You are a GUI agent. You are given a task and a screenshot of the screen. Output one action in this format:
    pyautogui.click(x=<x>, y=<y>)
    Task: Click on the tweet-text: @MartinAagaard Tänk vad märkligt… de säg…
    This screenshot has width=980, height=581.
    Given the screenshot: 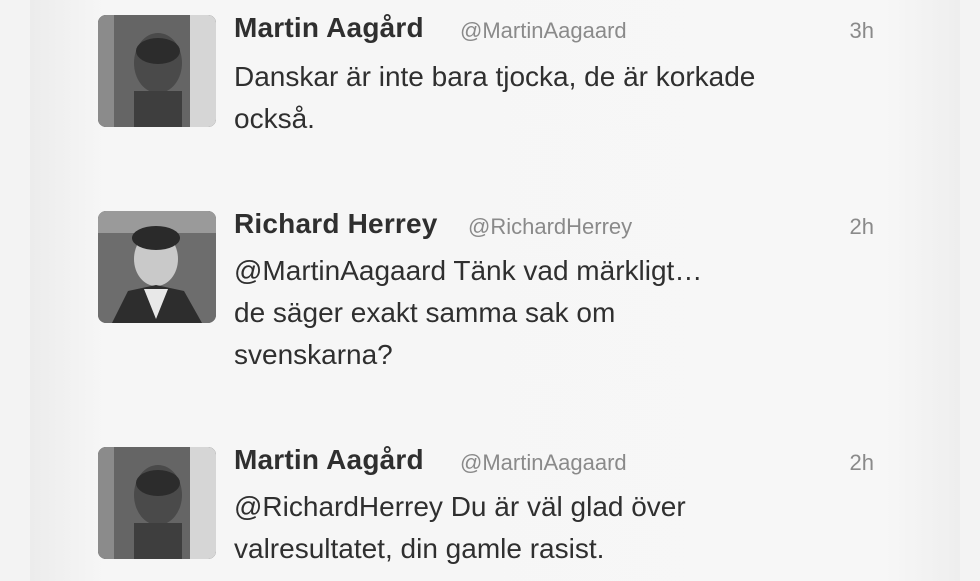 What is the action you would take?
    pyautogui.click(x=564, y=313)
    